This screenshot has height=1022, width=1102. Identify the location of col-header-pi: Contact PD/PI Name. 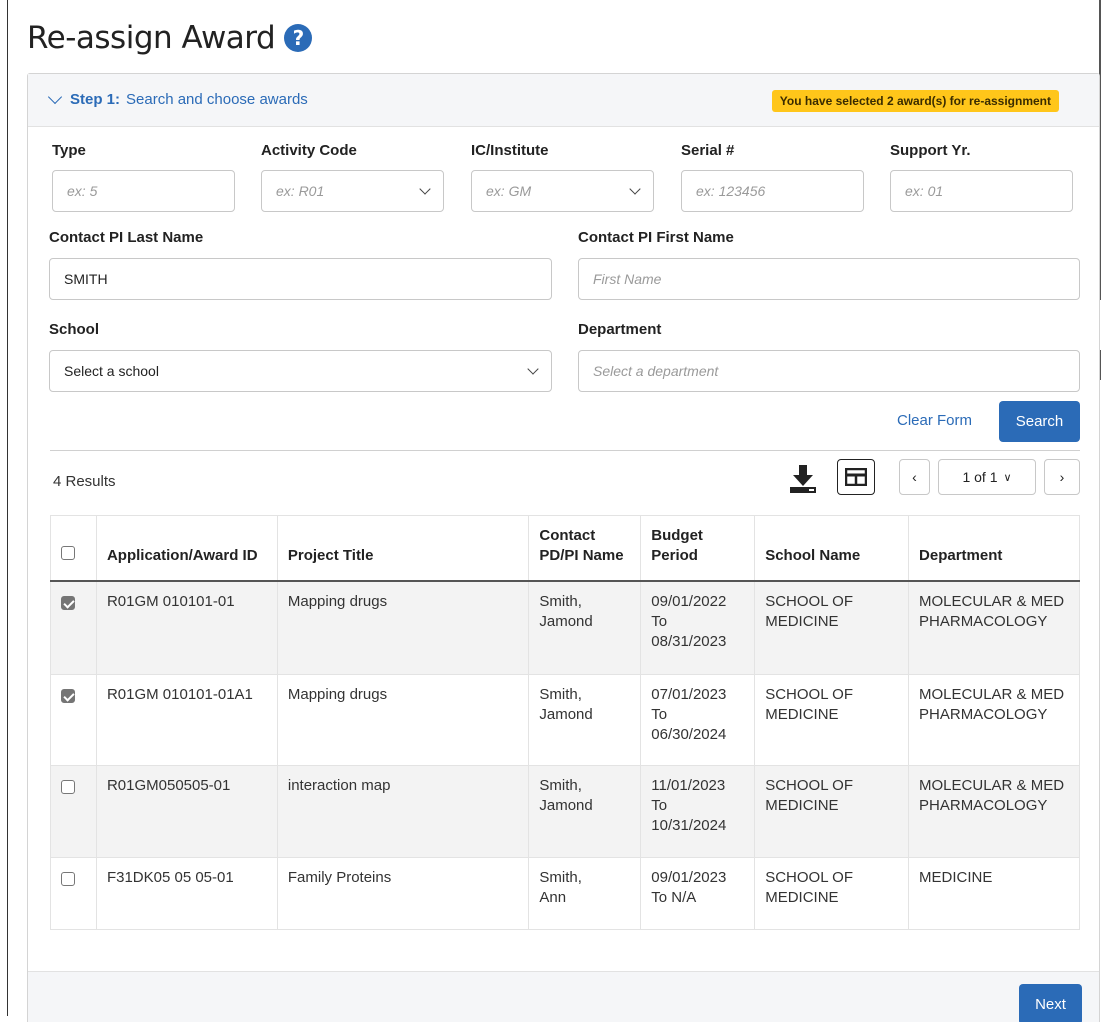
(585, 548).